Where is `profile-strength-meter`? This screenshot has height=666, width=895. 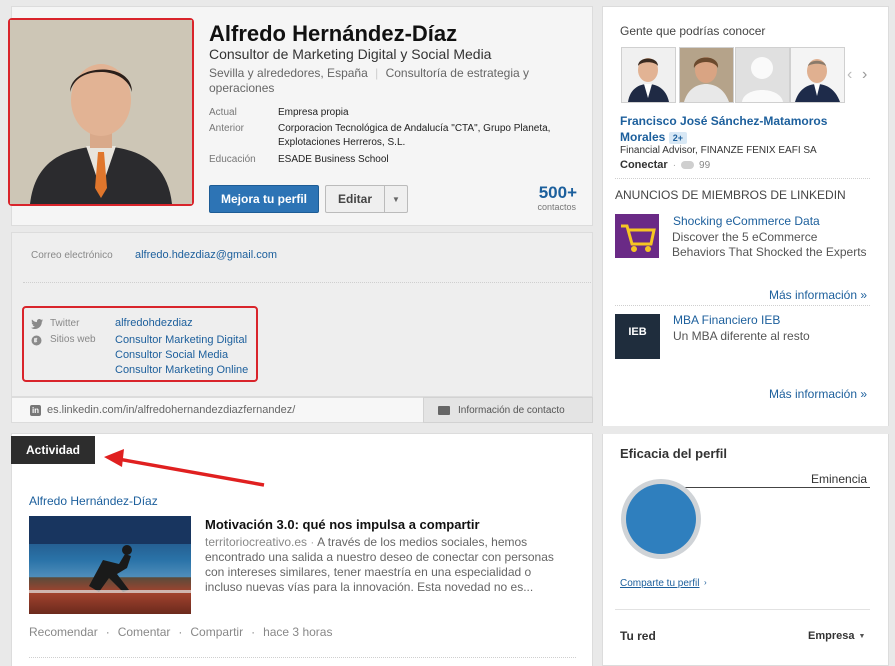 profile-strength-meter is located at coordinates (661, 519).